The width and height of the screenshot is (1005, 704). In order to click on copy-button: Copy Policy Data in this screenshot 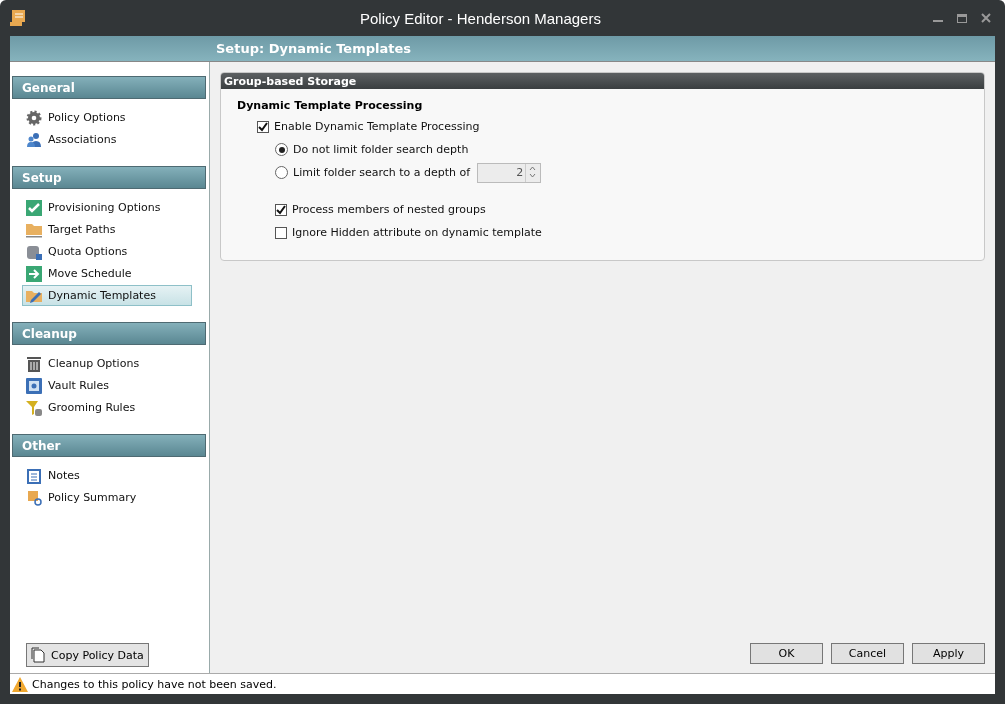, I will do `click(87, 655)`.